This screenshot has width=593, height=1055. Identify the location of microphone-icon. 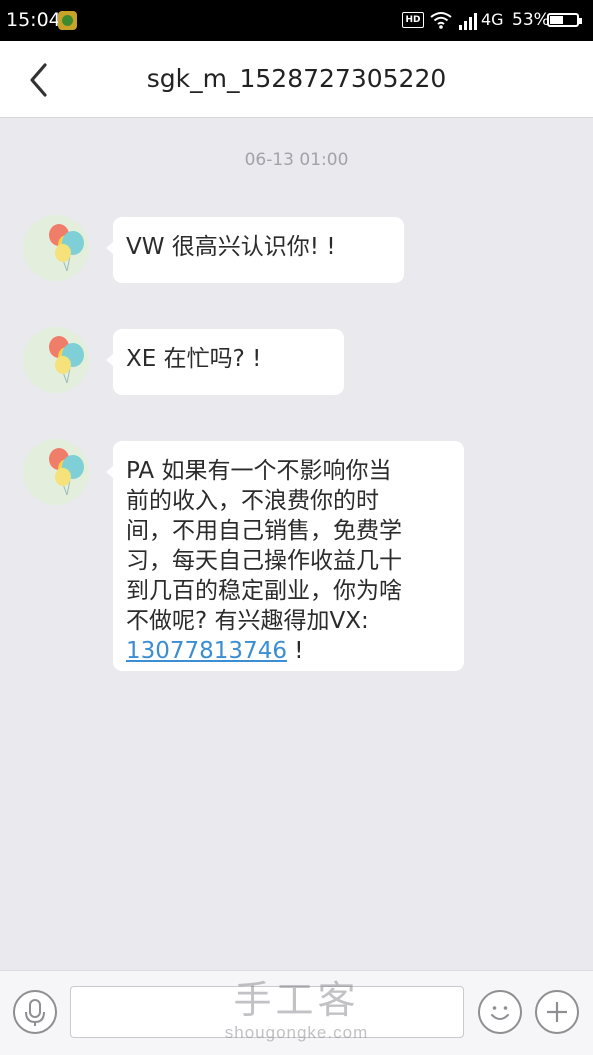
(35, 1012).